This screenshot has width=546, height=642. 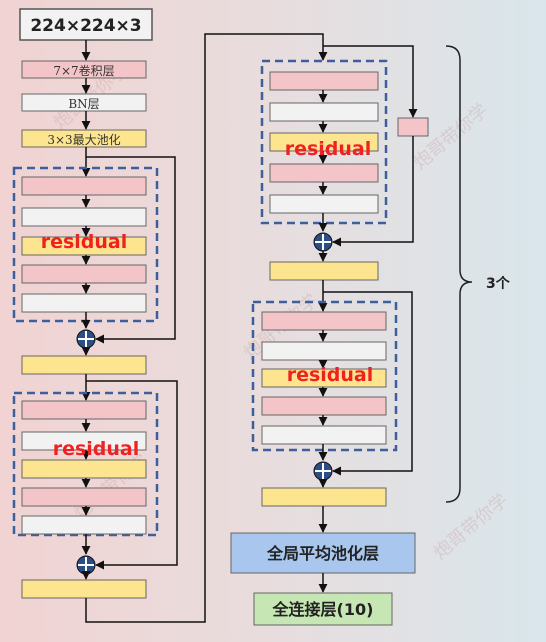 I want to click on bn-label: BN层, so click(x=83, y=104).